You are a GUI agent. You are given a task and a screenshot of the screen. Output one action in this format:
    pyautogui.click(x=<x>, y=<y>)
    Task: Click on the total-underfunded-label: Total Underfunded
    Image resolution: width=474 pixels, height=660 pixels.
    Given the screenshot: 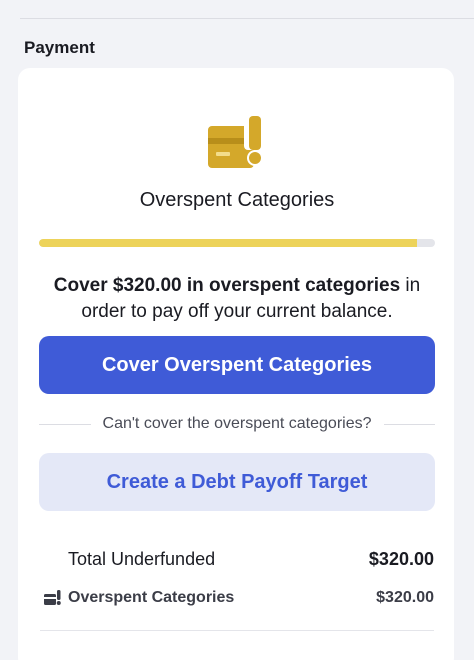 What is the action you would take?
    pyautogui.click(x=142, y=559)
    